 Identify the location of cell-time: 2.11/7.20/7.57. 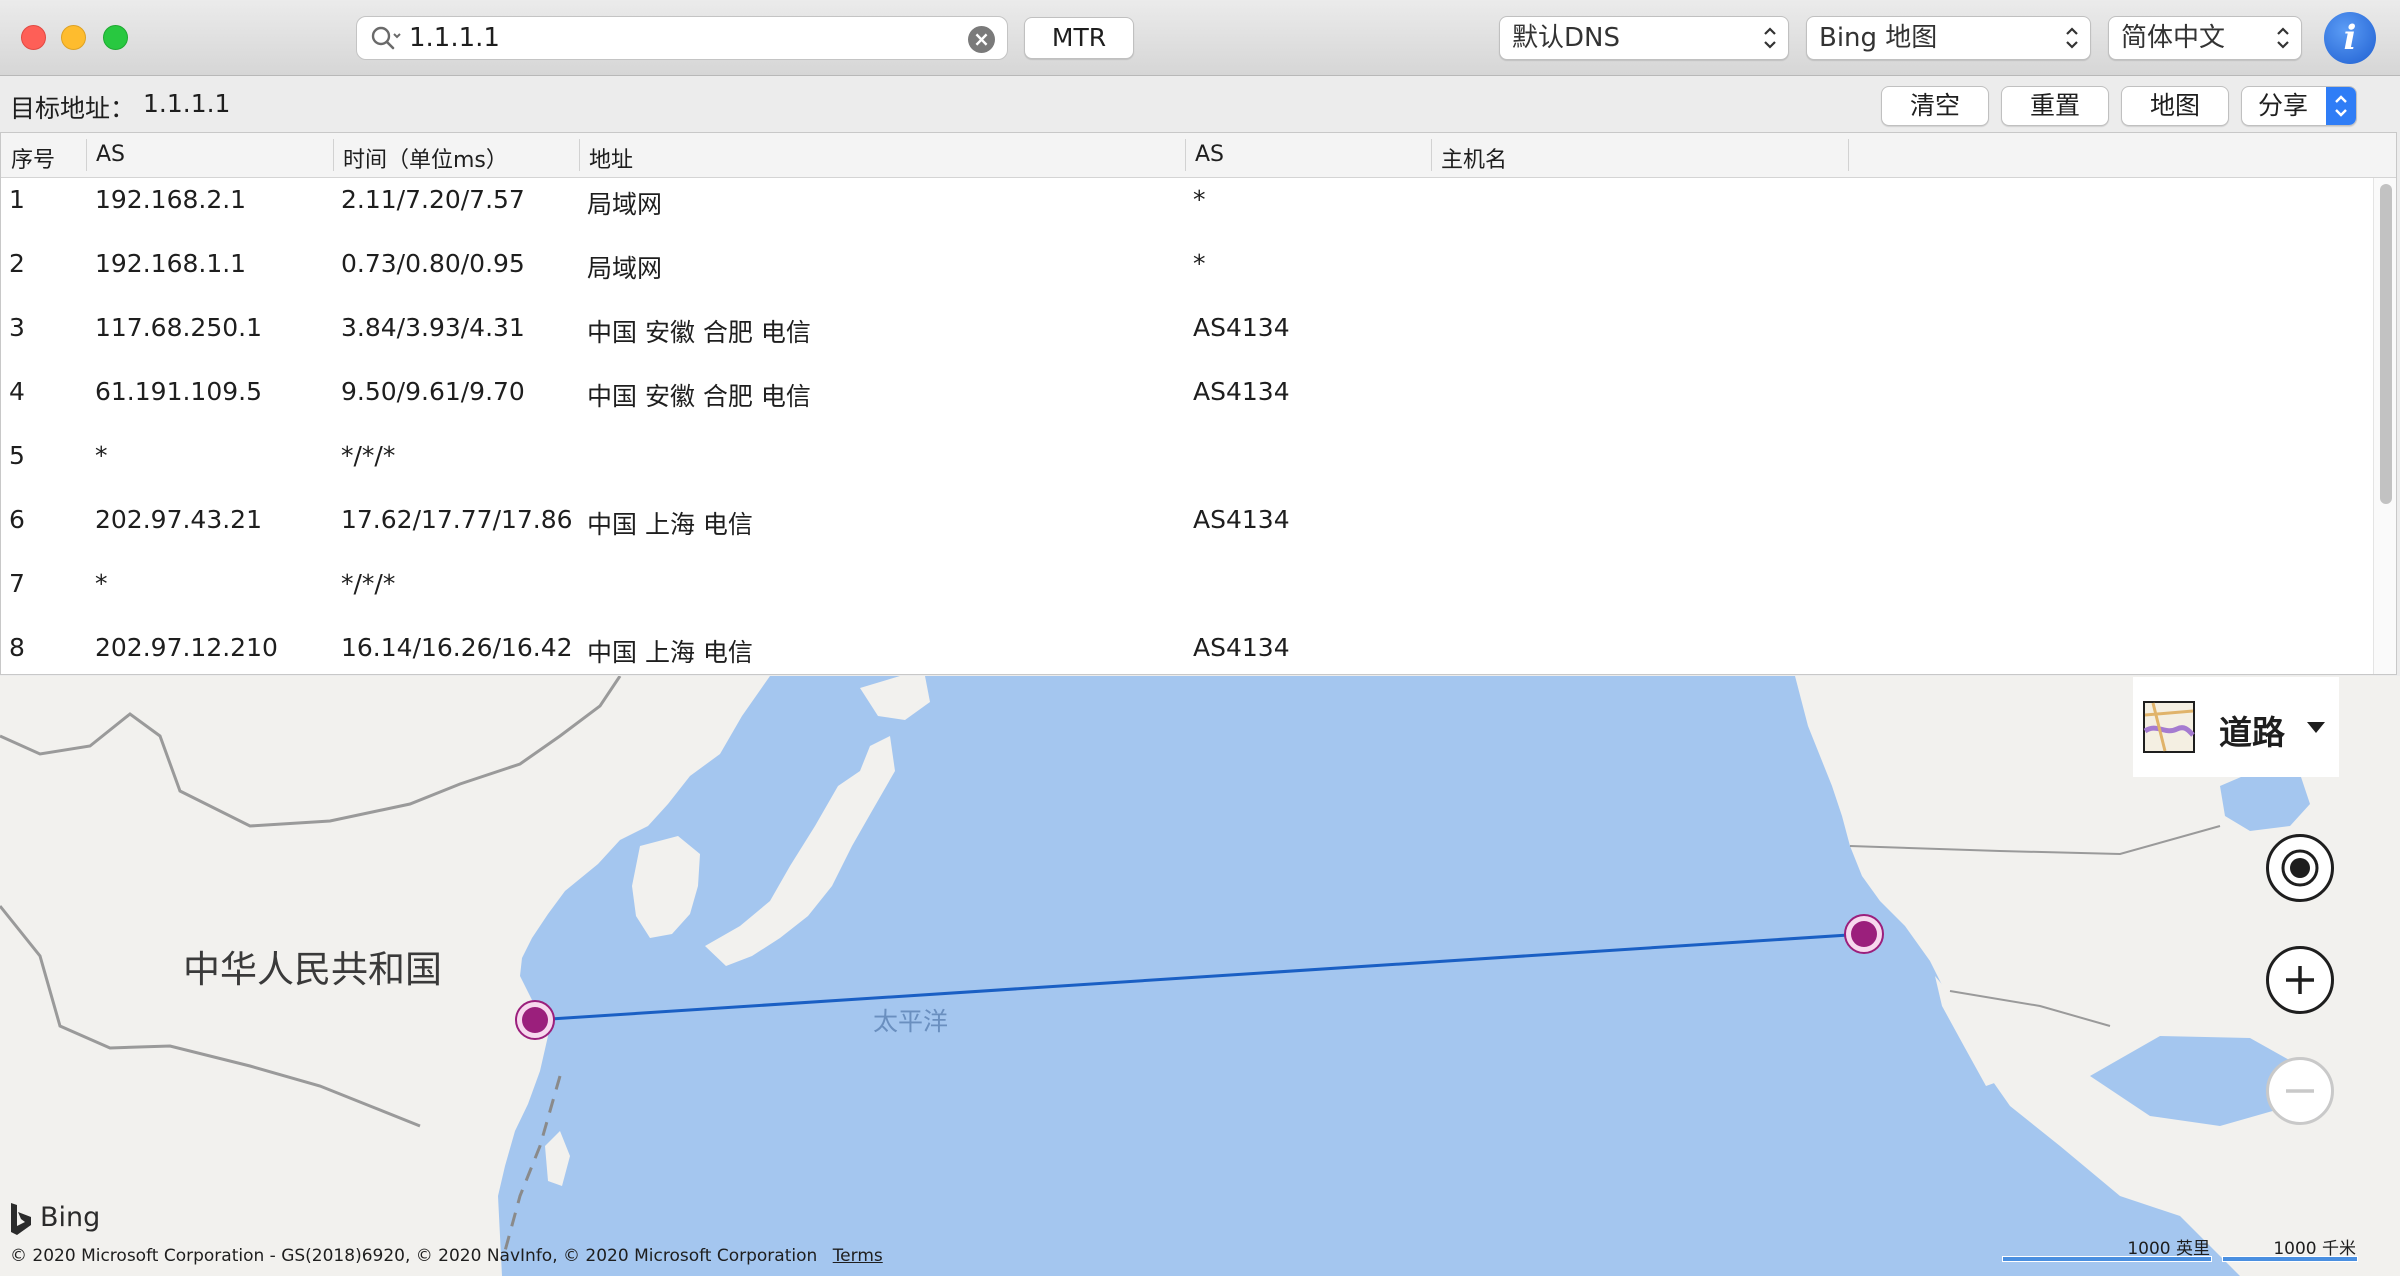
(433, 199).